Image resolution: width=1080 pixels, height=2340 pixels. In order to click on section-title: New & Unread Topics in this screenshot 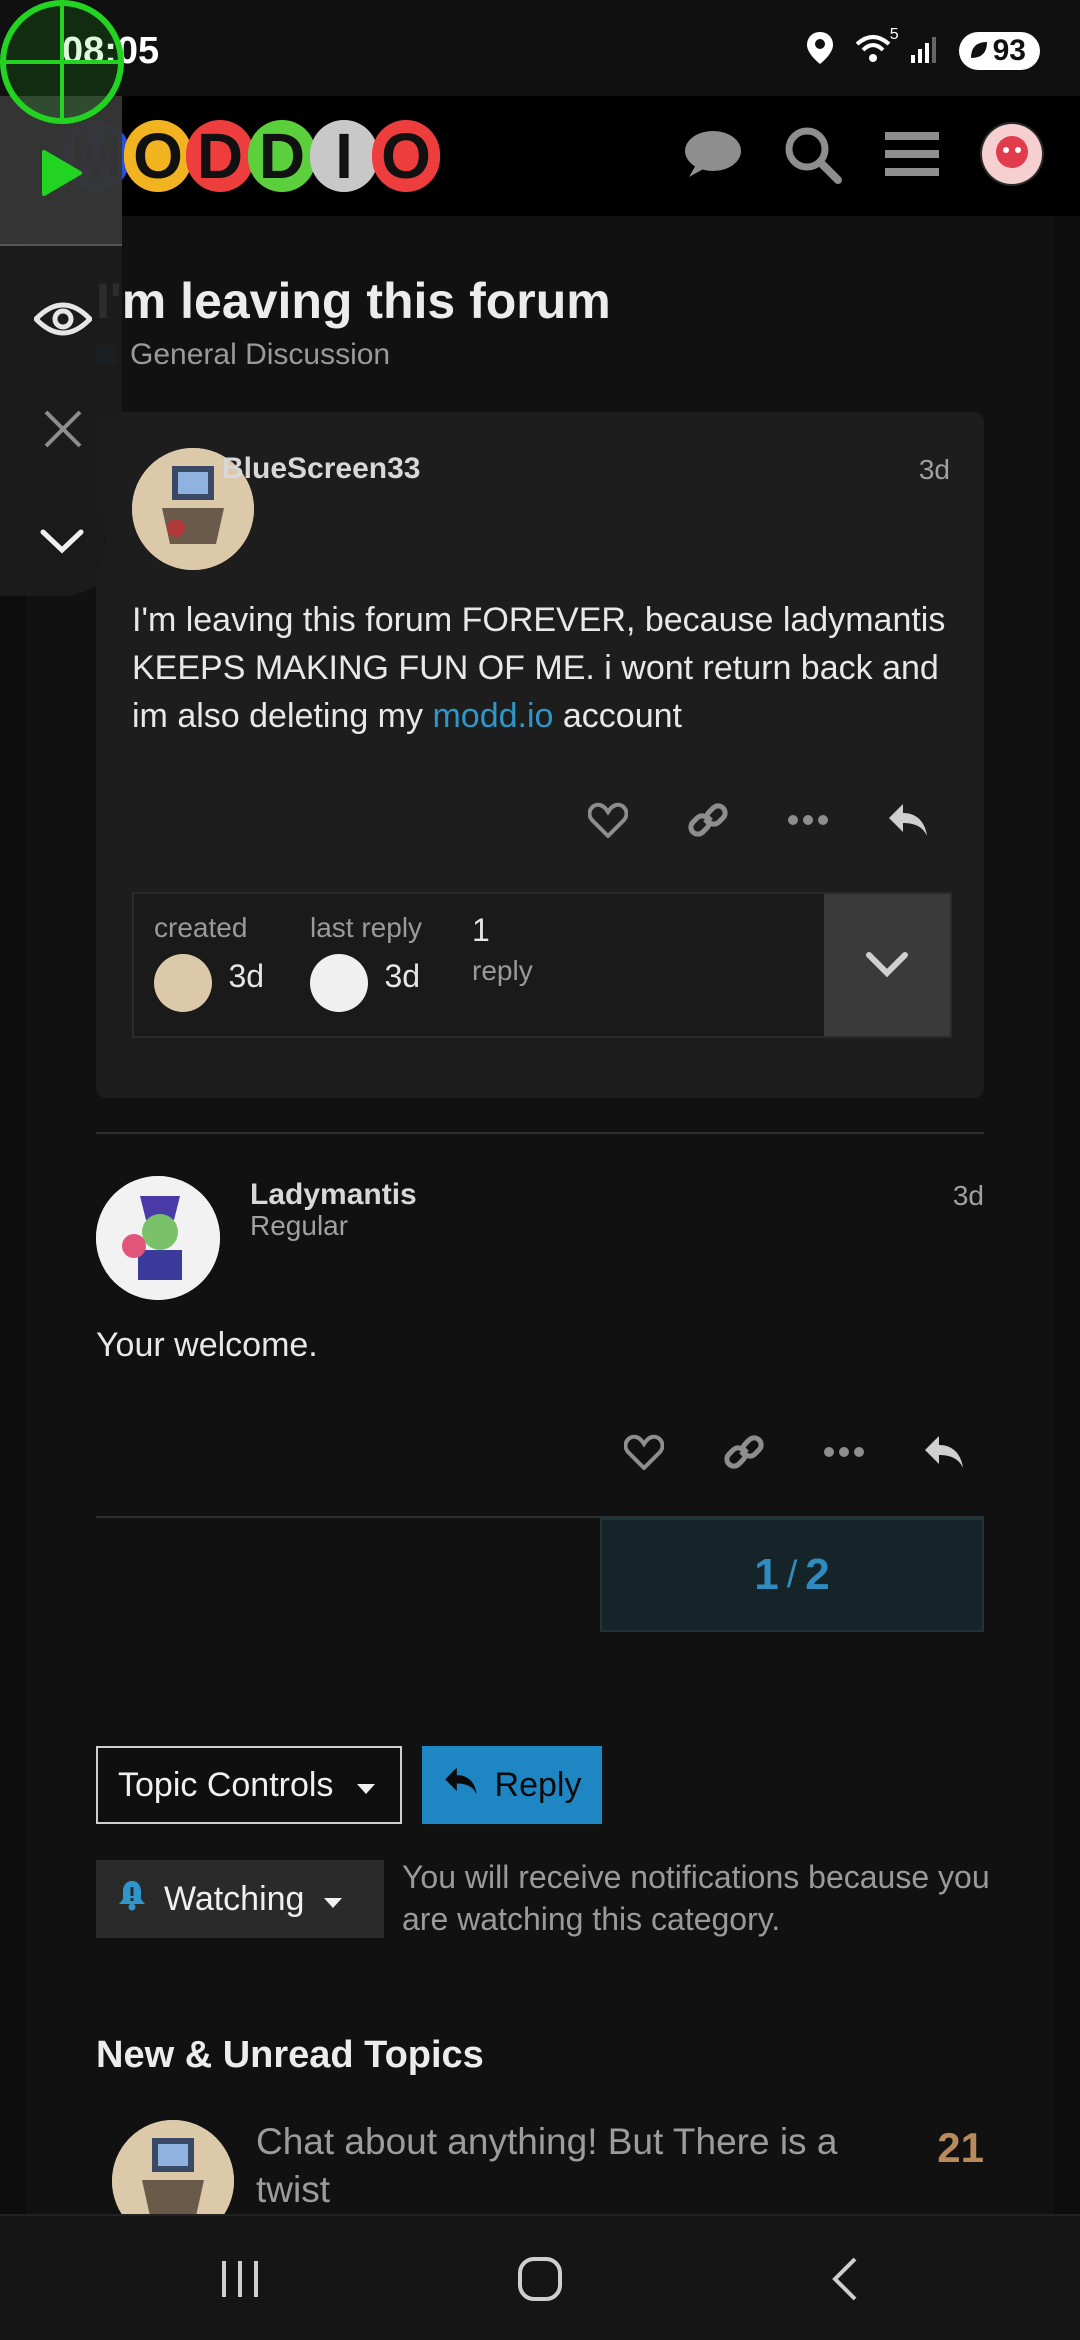, I will do `click(290, 2055)`.